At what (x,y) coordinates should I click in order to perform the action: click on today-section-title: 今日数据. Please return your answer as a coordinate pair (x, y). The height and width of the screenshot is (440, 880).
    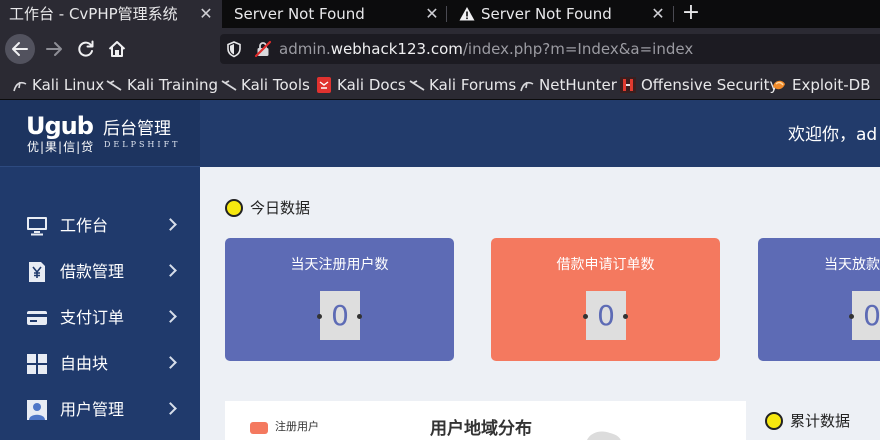
    Looking at the image, I should click on (280, 208).